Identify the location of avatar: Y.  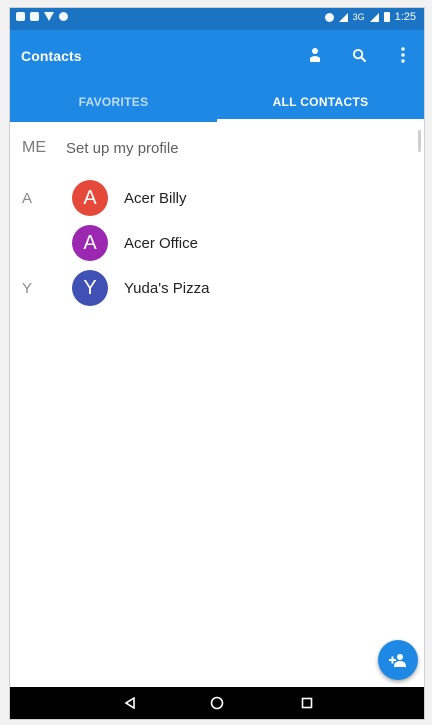
(90, 288).